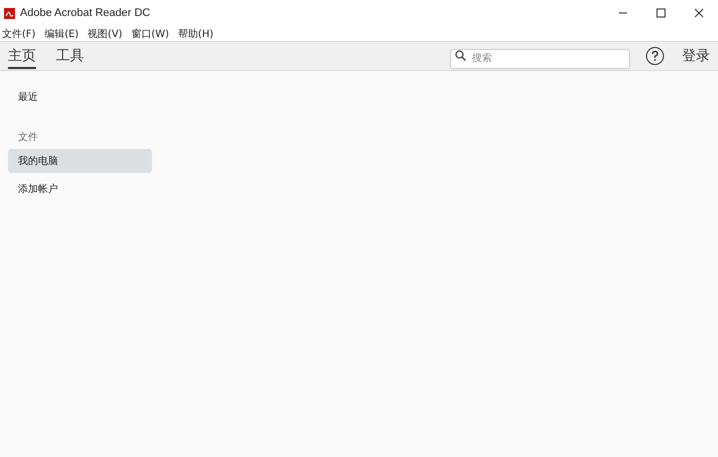 This screenshot has width=718, height=457. I want to click on tab: 主页, so click(22, 56).